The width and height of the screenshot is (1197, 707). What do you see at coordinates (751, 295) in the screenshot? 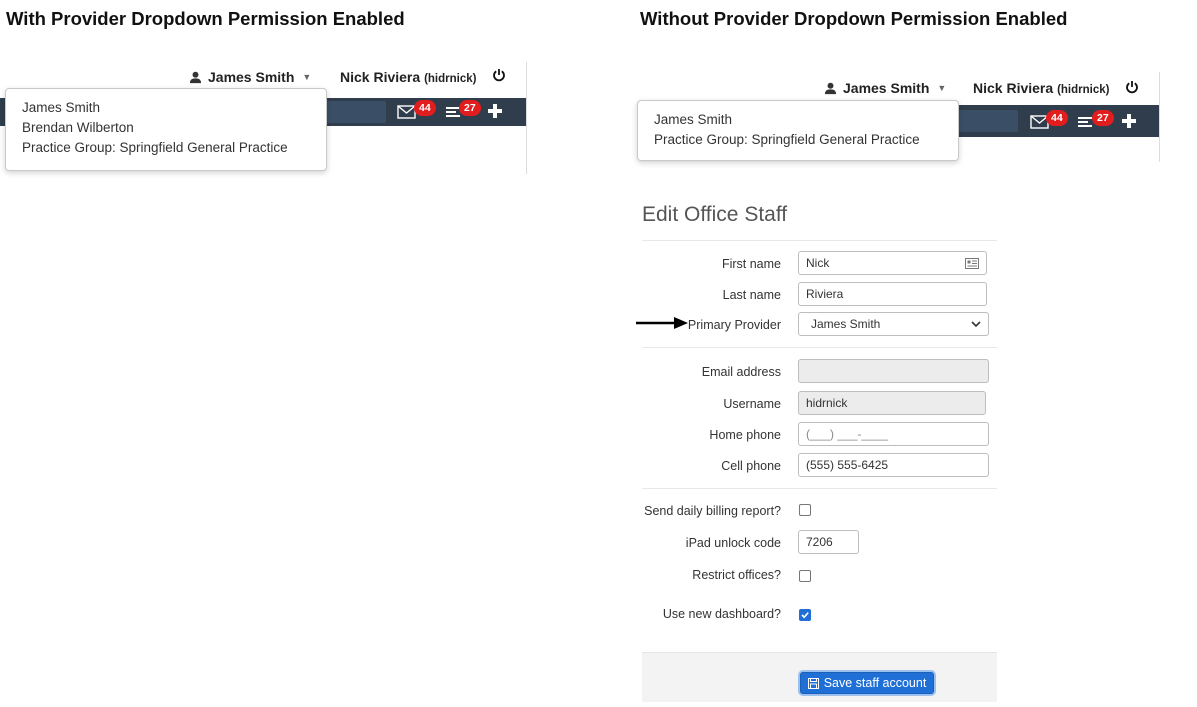
I see `last-name-label: Last name` at bounding box center [751, 295].